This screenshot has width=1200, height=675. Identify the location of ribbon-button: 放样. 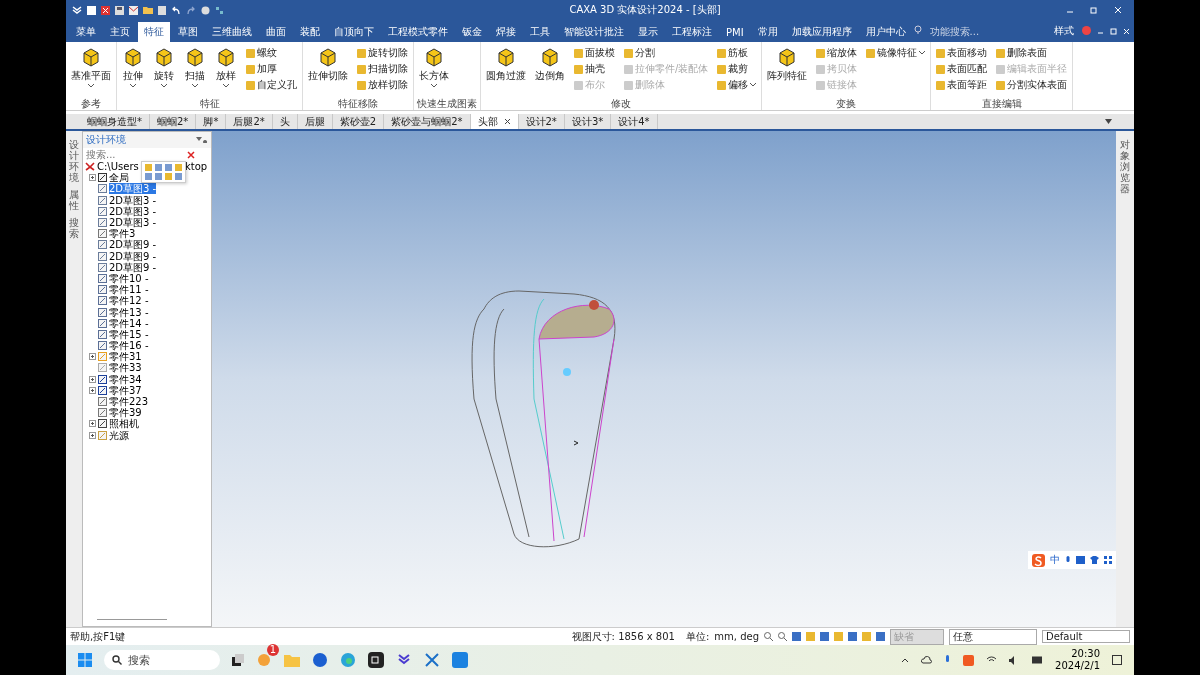
(226, 70).